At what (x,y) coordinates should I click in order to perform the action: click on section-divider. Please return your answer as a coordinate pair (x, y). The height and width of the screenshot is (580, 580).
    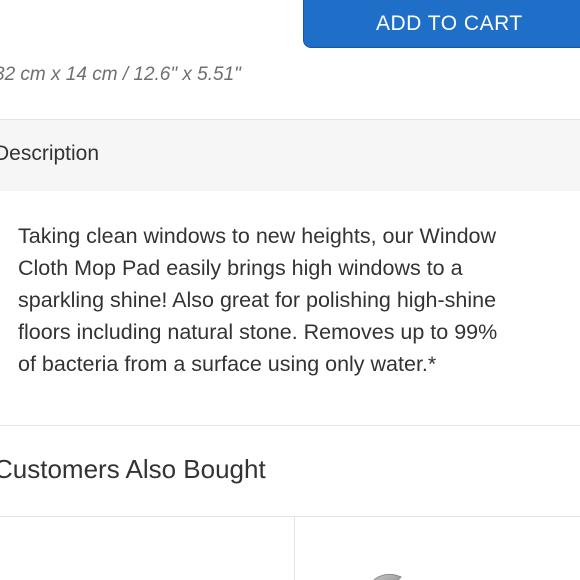
    Looking at the image, I should click on (290, 425).